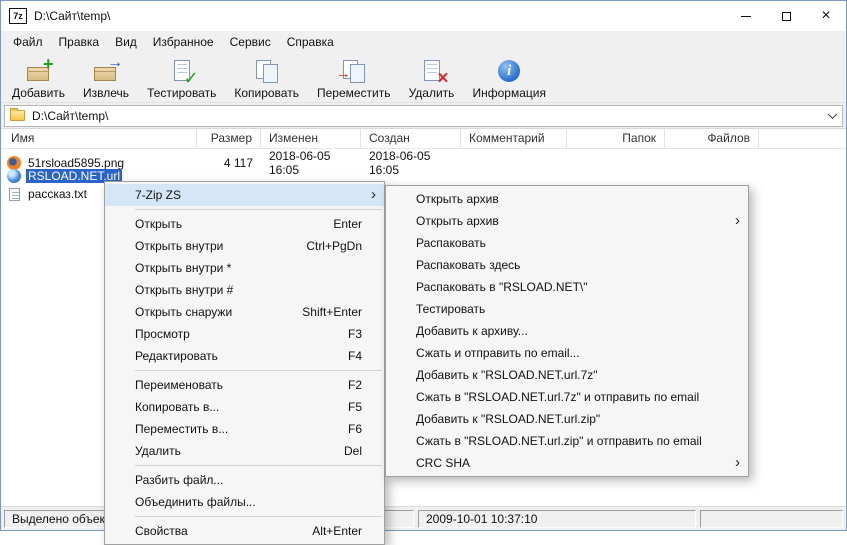 The width and height of the screenshot is (847, 545). What do you see at coordinates (244, 224) in the screenshot?
I see `context-menu-item-open: Открыть Enter` at bounding box center [244, 224].